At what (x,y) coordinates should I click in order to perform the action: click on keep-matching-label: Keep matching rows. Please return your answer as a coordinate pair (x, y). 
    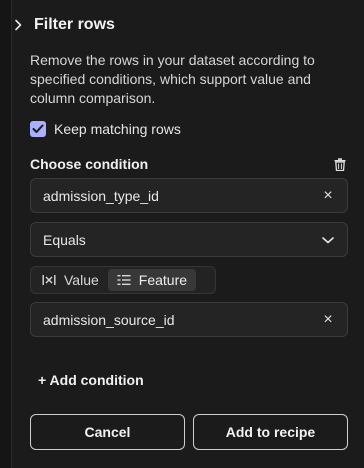
    Looking at the image, I should click on (117, 129).